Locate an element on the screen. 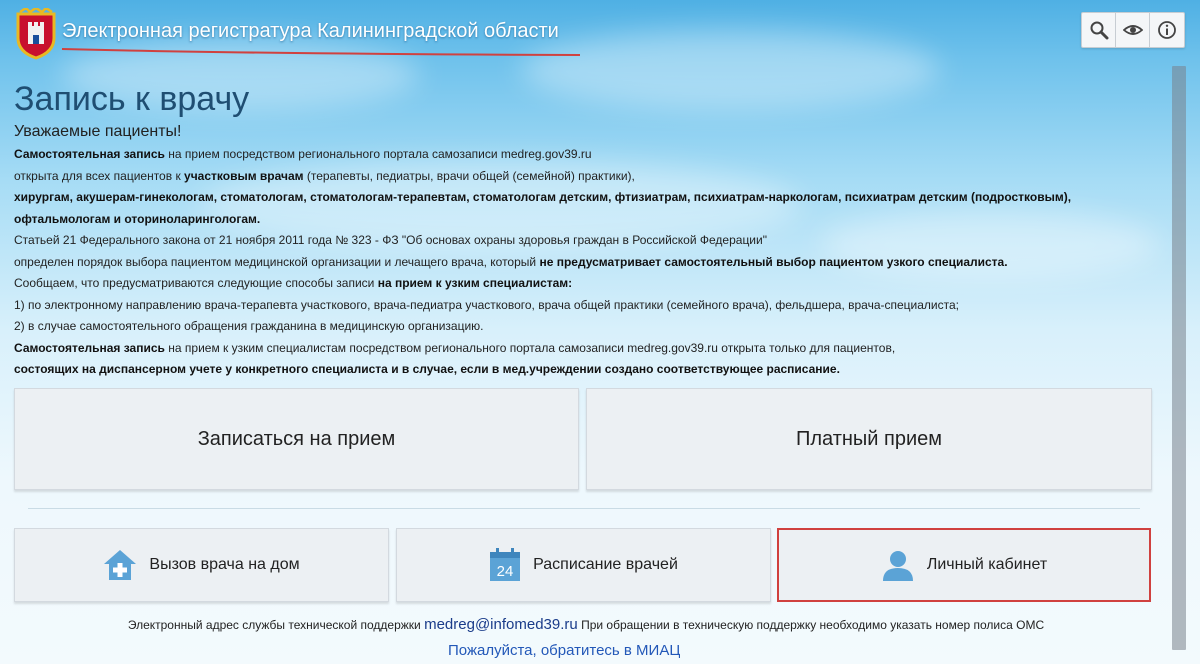 The image size is (1200, 664). personal-cabinet-button: Личный кабинет is located at coordinates (964, 565).